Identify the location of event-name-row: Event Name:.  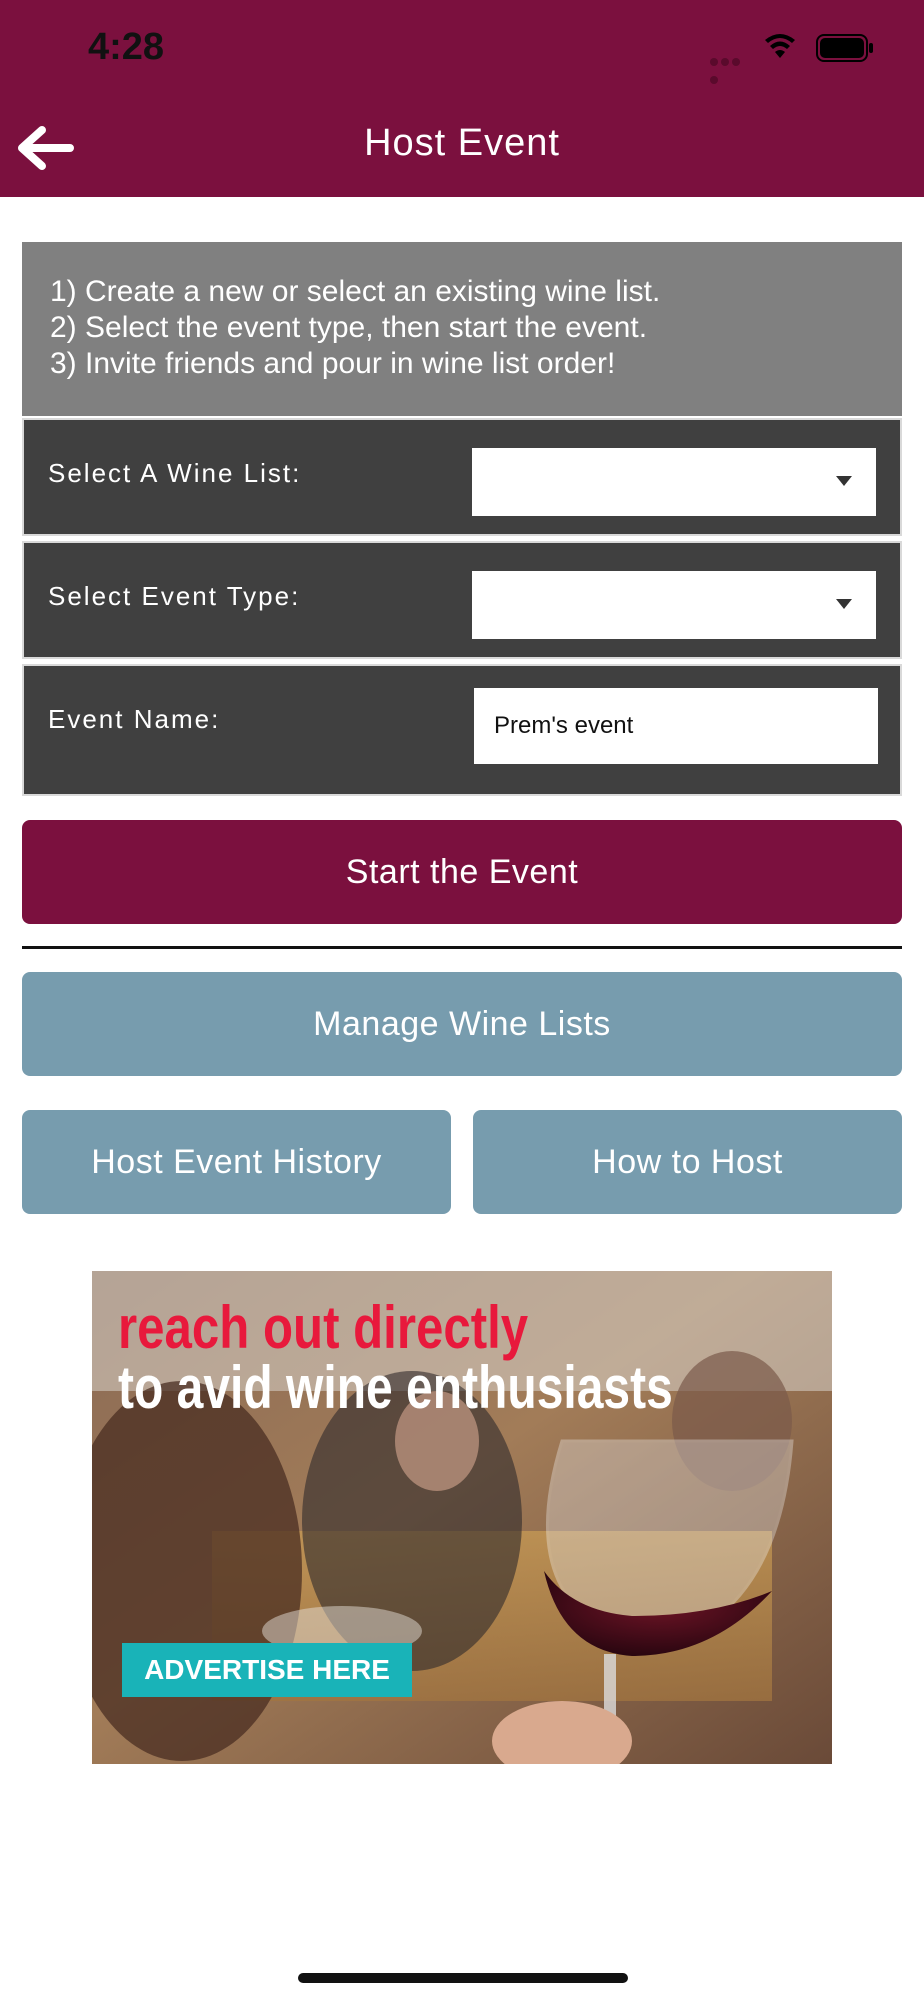
(462, 730).